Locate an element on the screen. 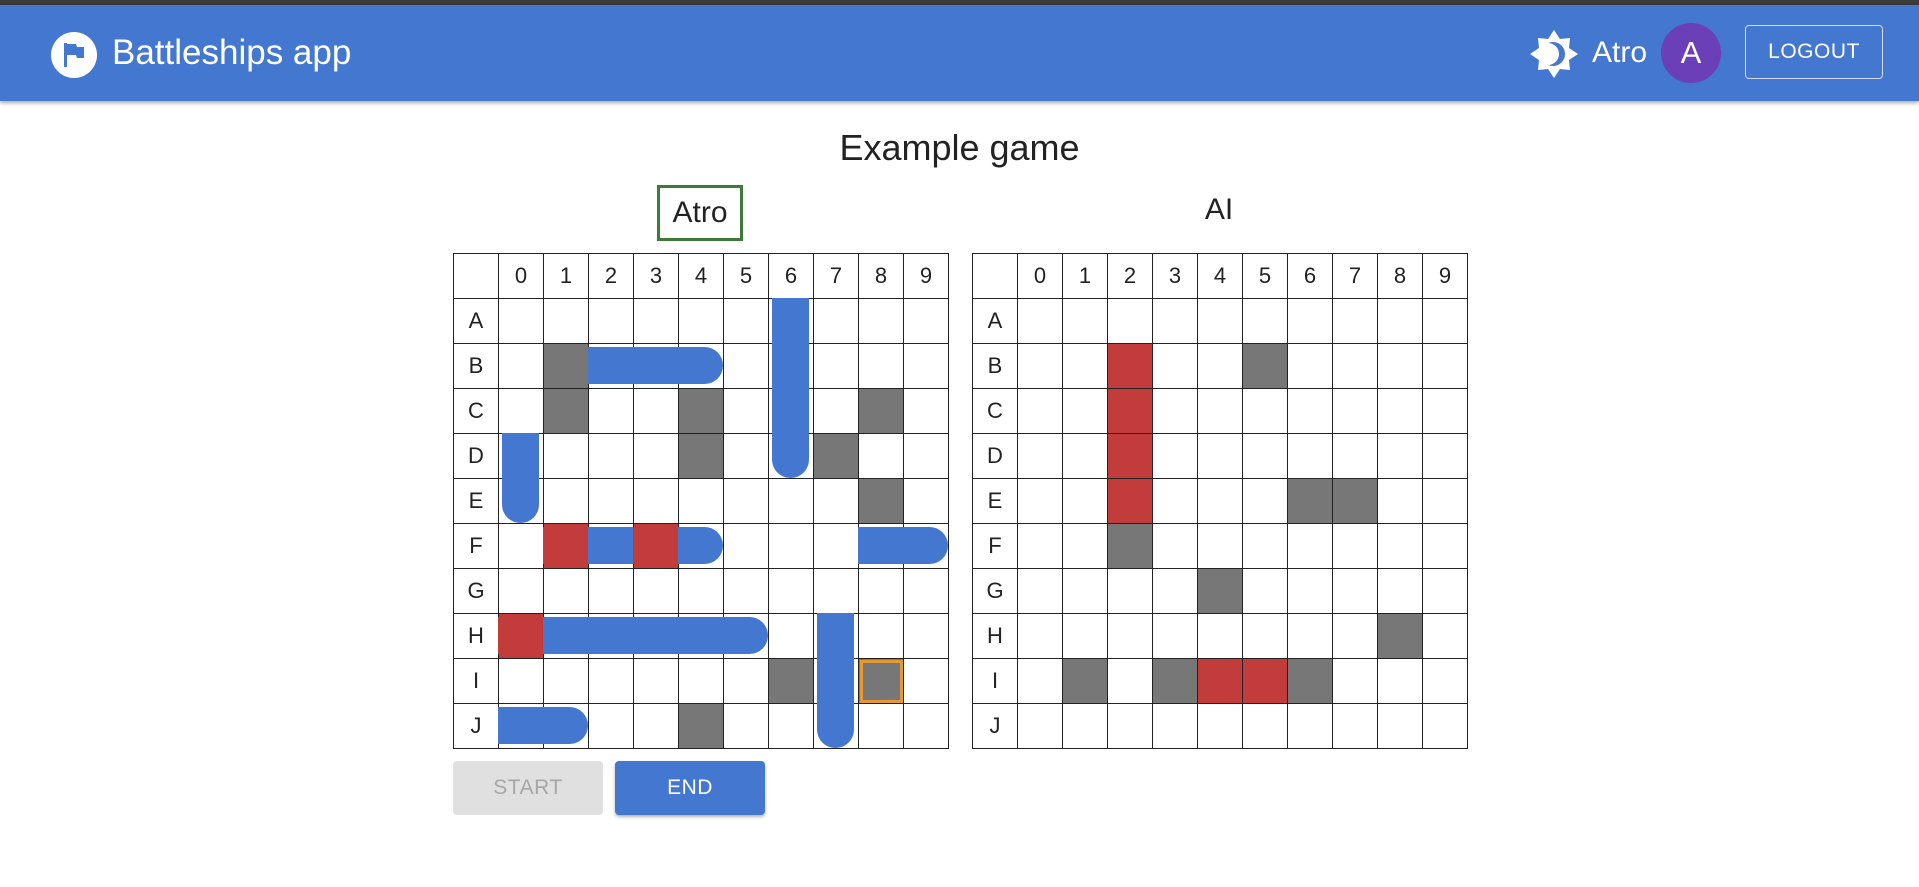 The image size is (1919, 887). start-button: START is located at coordinates (528, 788).